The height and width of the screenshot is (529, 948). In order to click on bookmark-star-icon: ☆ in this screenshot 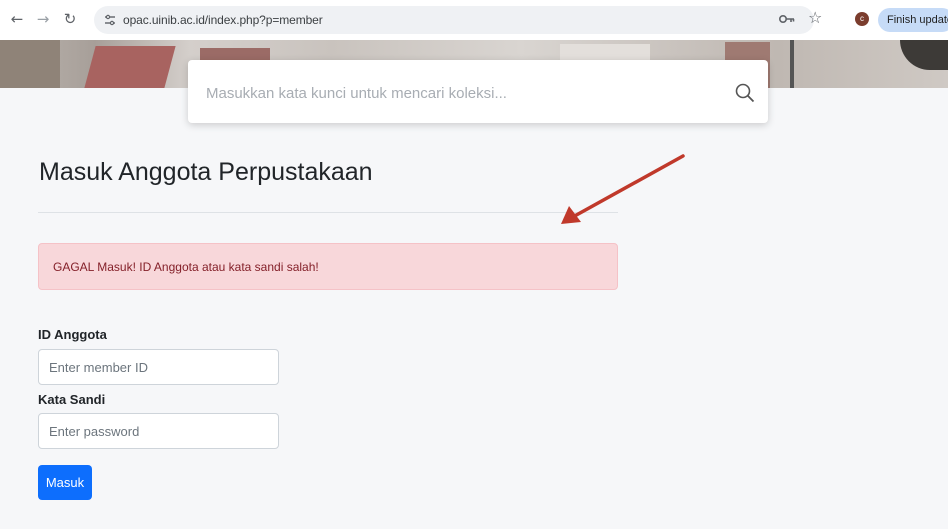, I will do `click(815, 18)`.